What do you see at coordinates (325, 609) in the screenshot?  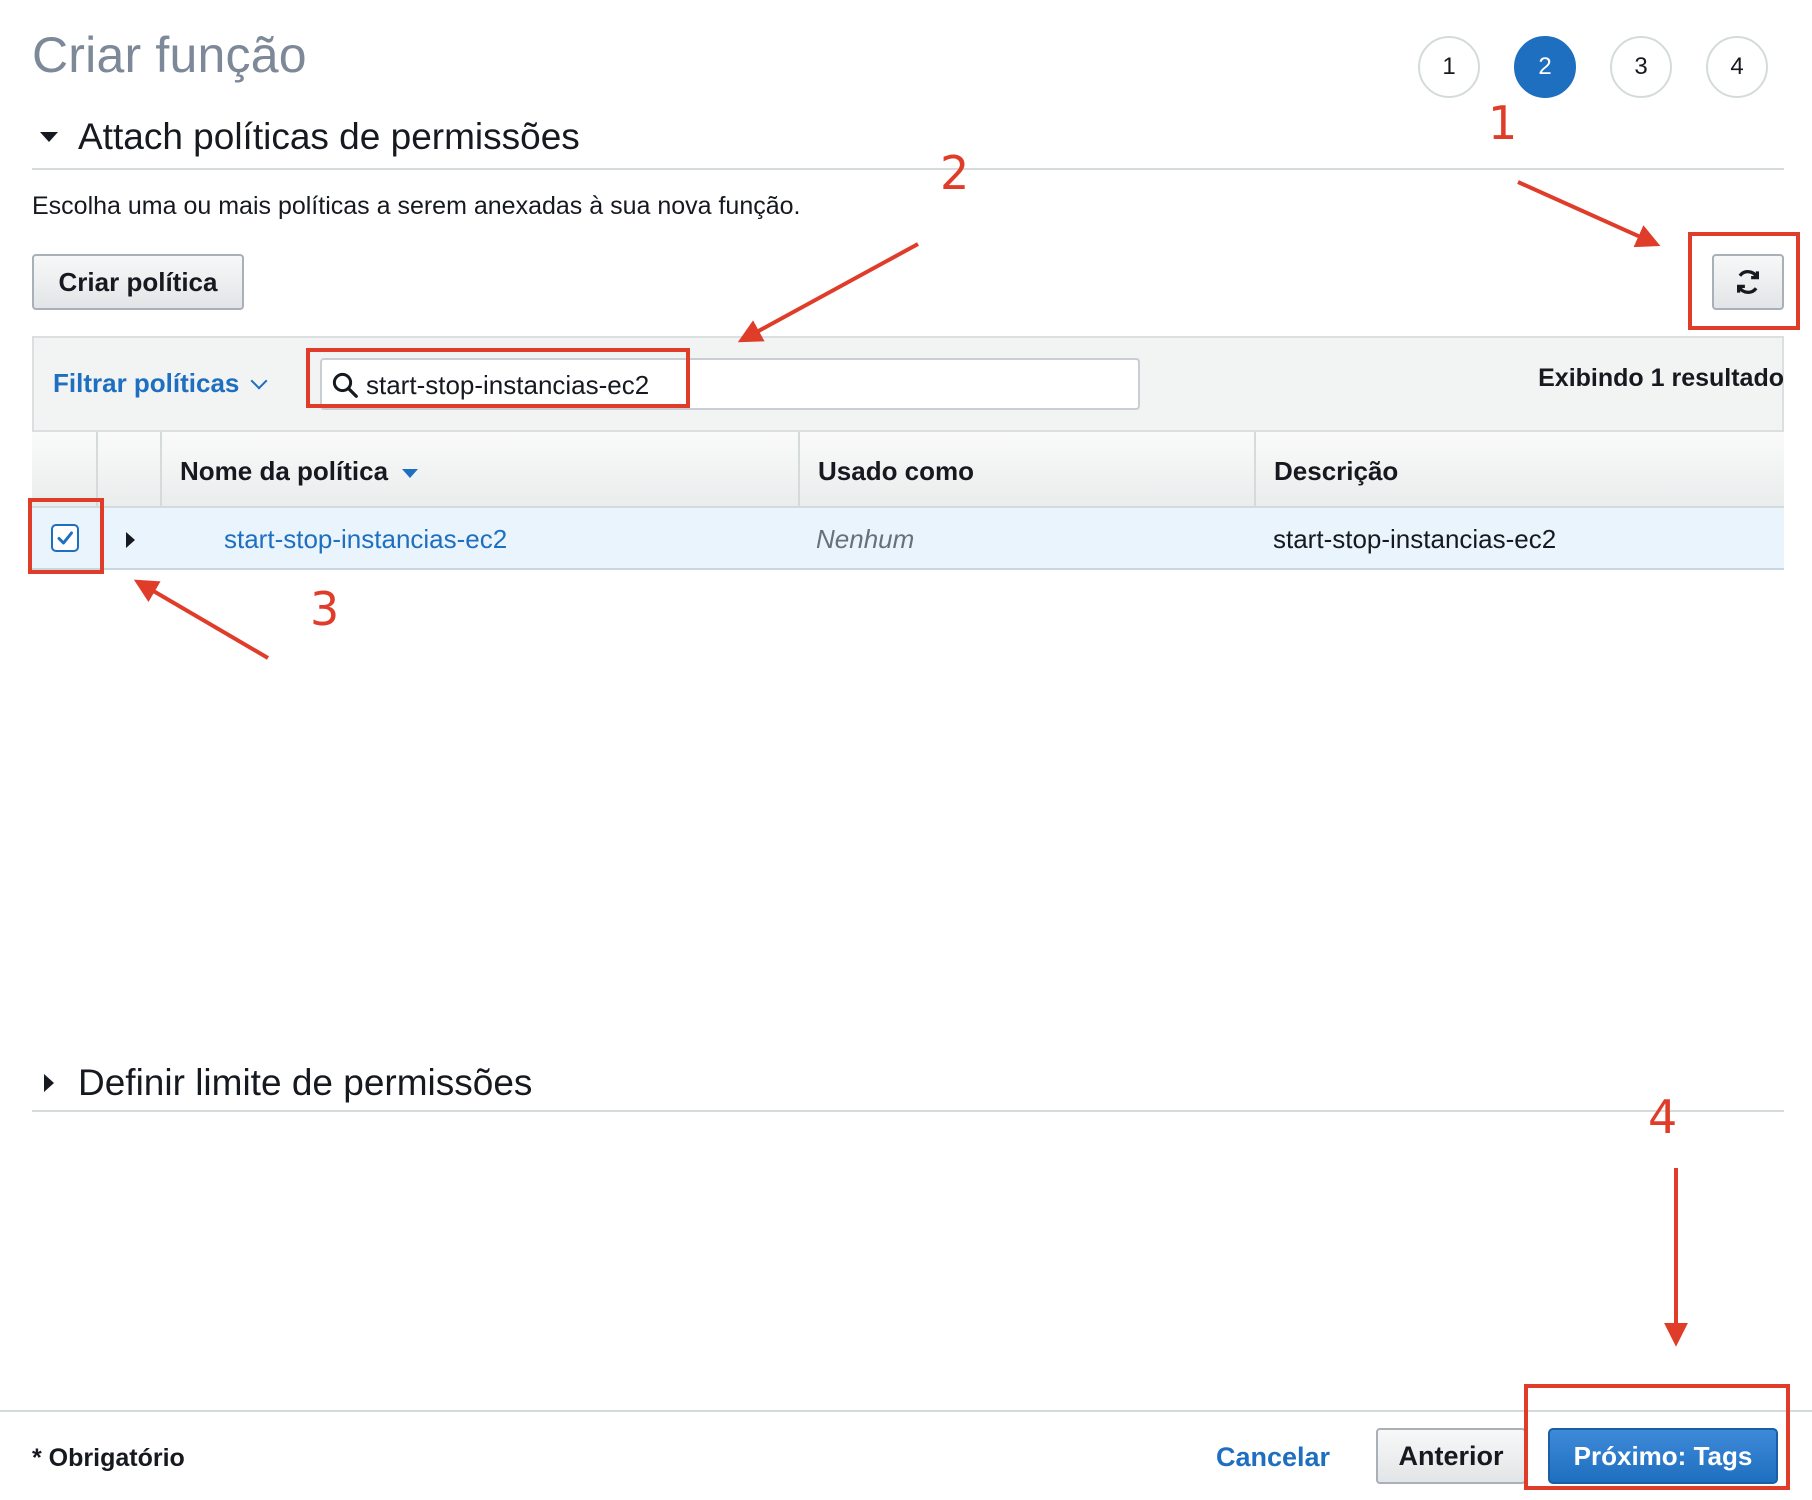 I see `annotation-label-3: 3` at bounding box center [325, 609].